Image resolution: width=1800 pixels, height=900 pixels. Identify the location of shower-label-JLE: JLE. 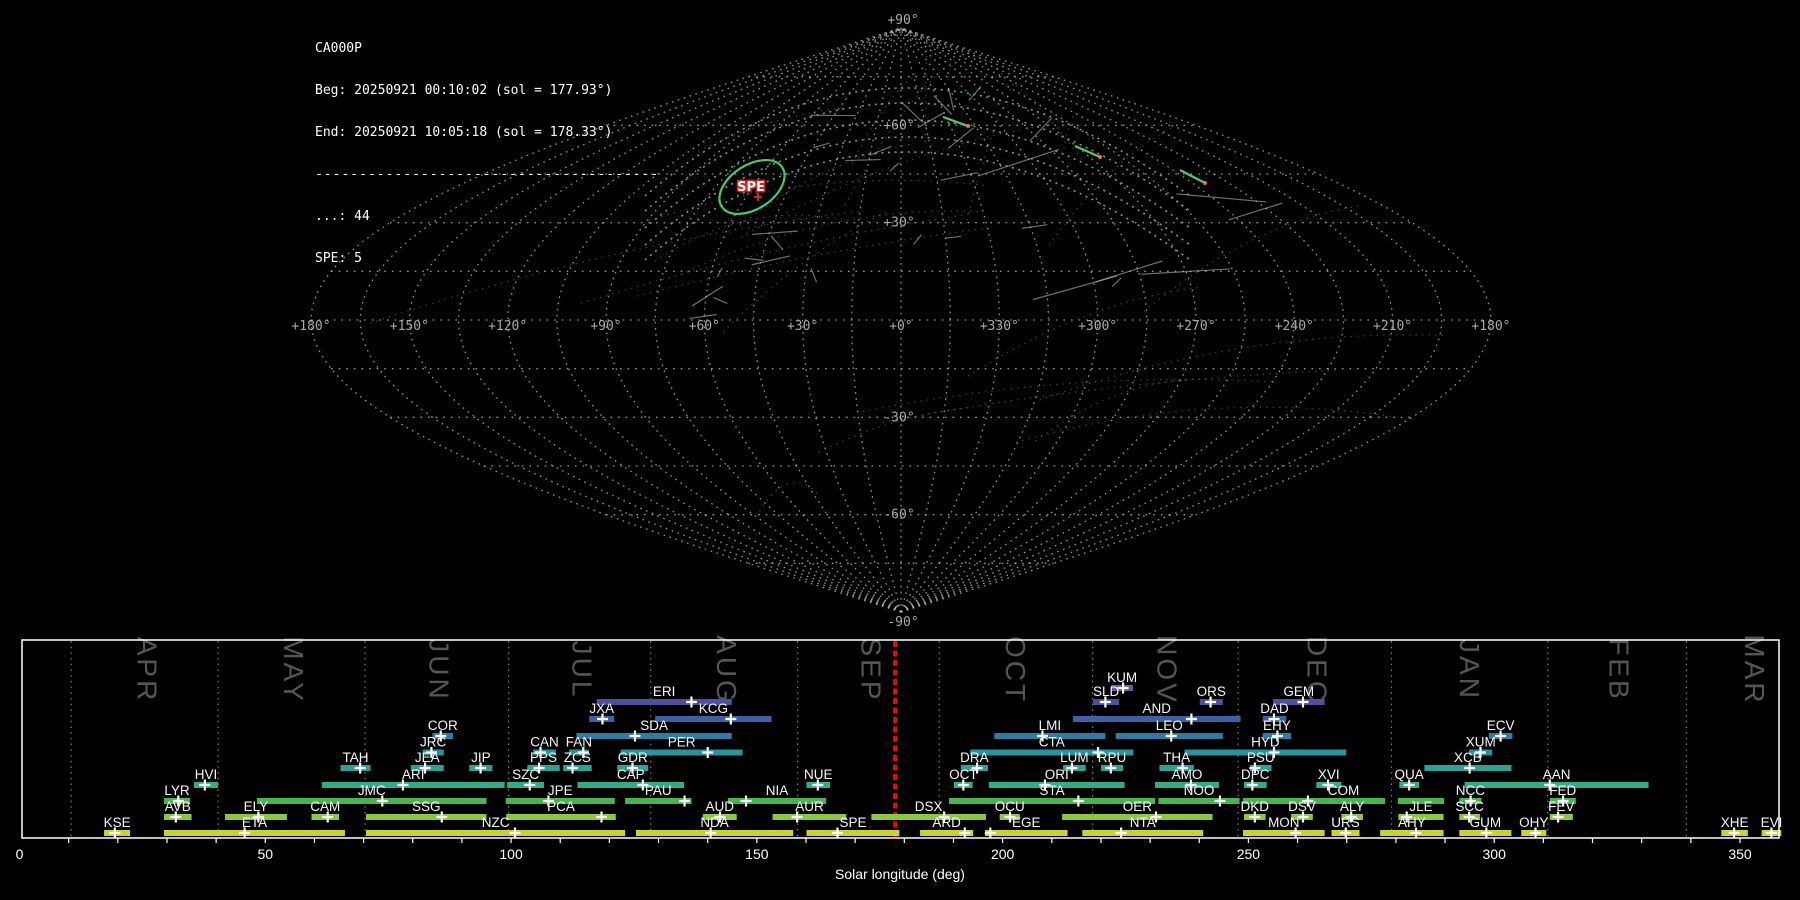
(1420, 806).